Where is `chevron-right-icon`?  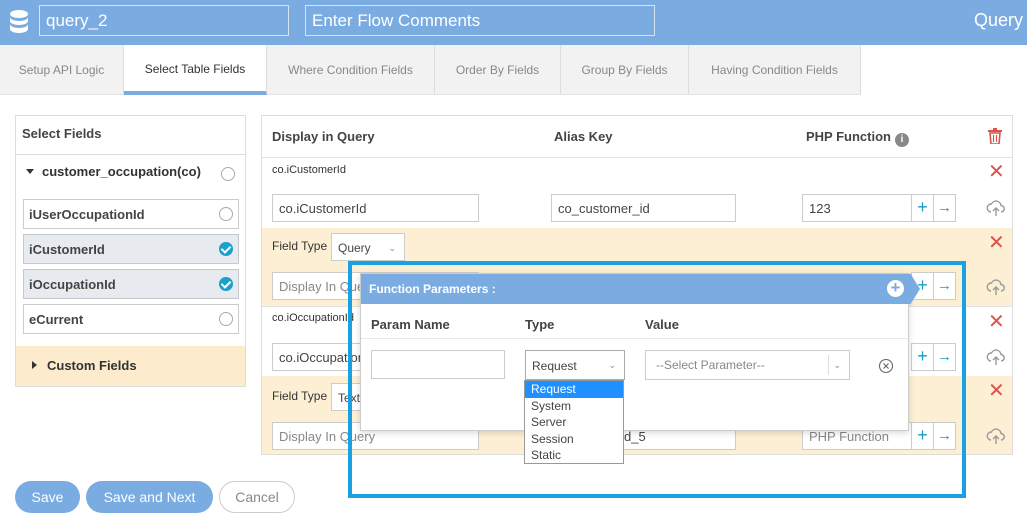
chevron-right-icon is located at coordinates (34, 365).